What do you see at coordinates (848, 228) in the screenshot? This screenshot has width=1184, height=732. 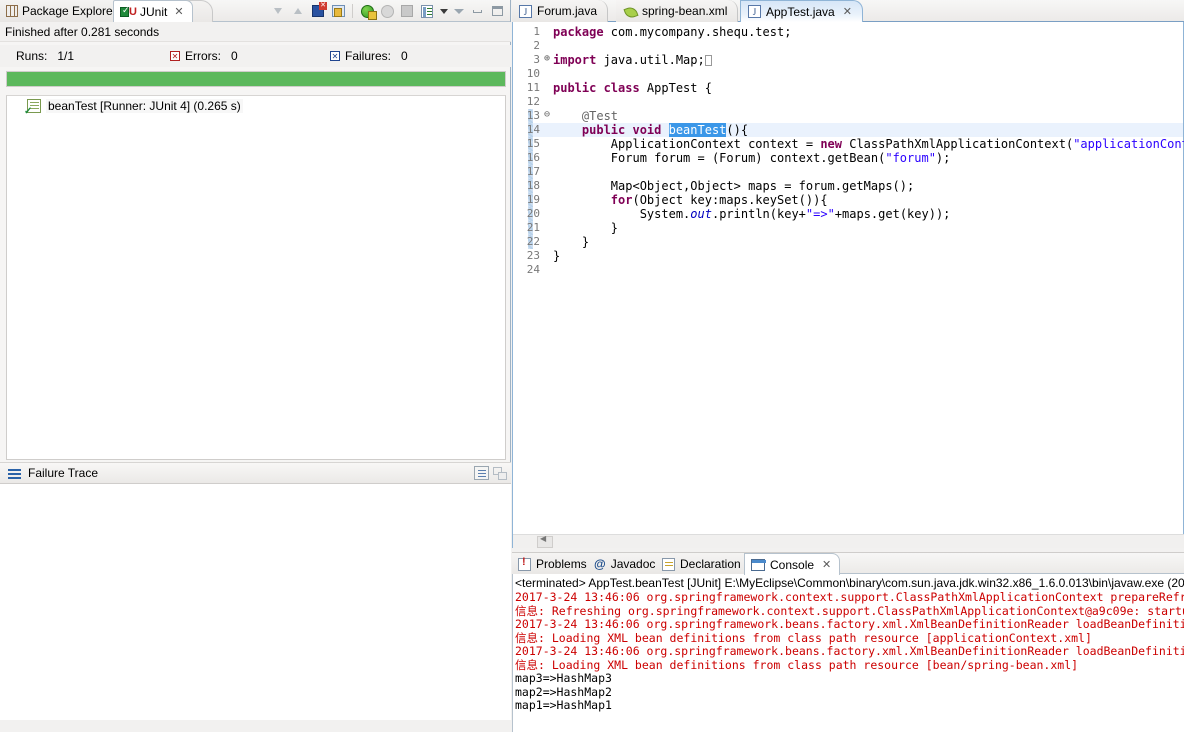 I see `code-line: 21 }` at bounding box center [848, 228].